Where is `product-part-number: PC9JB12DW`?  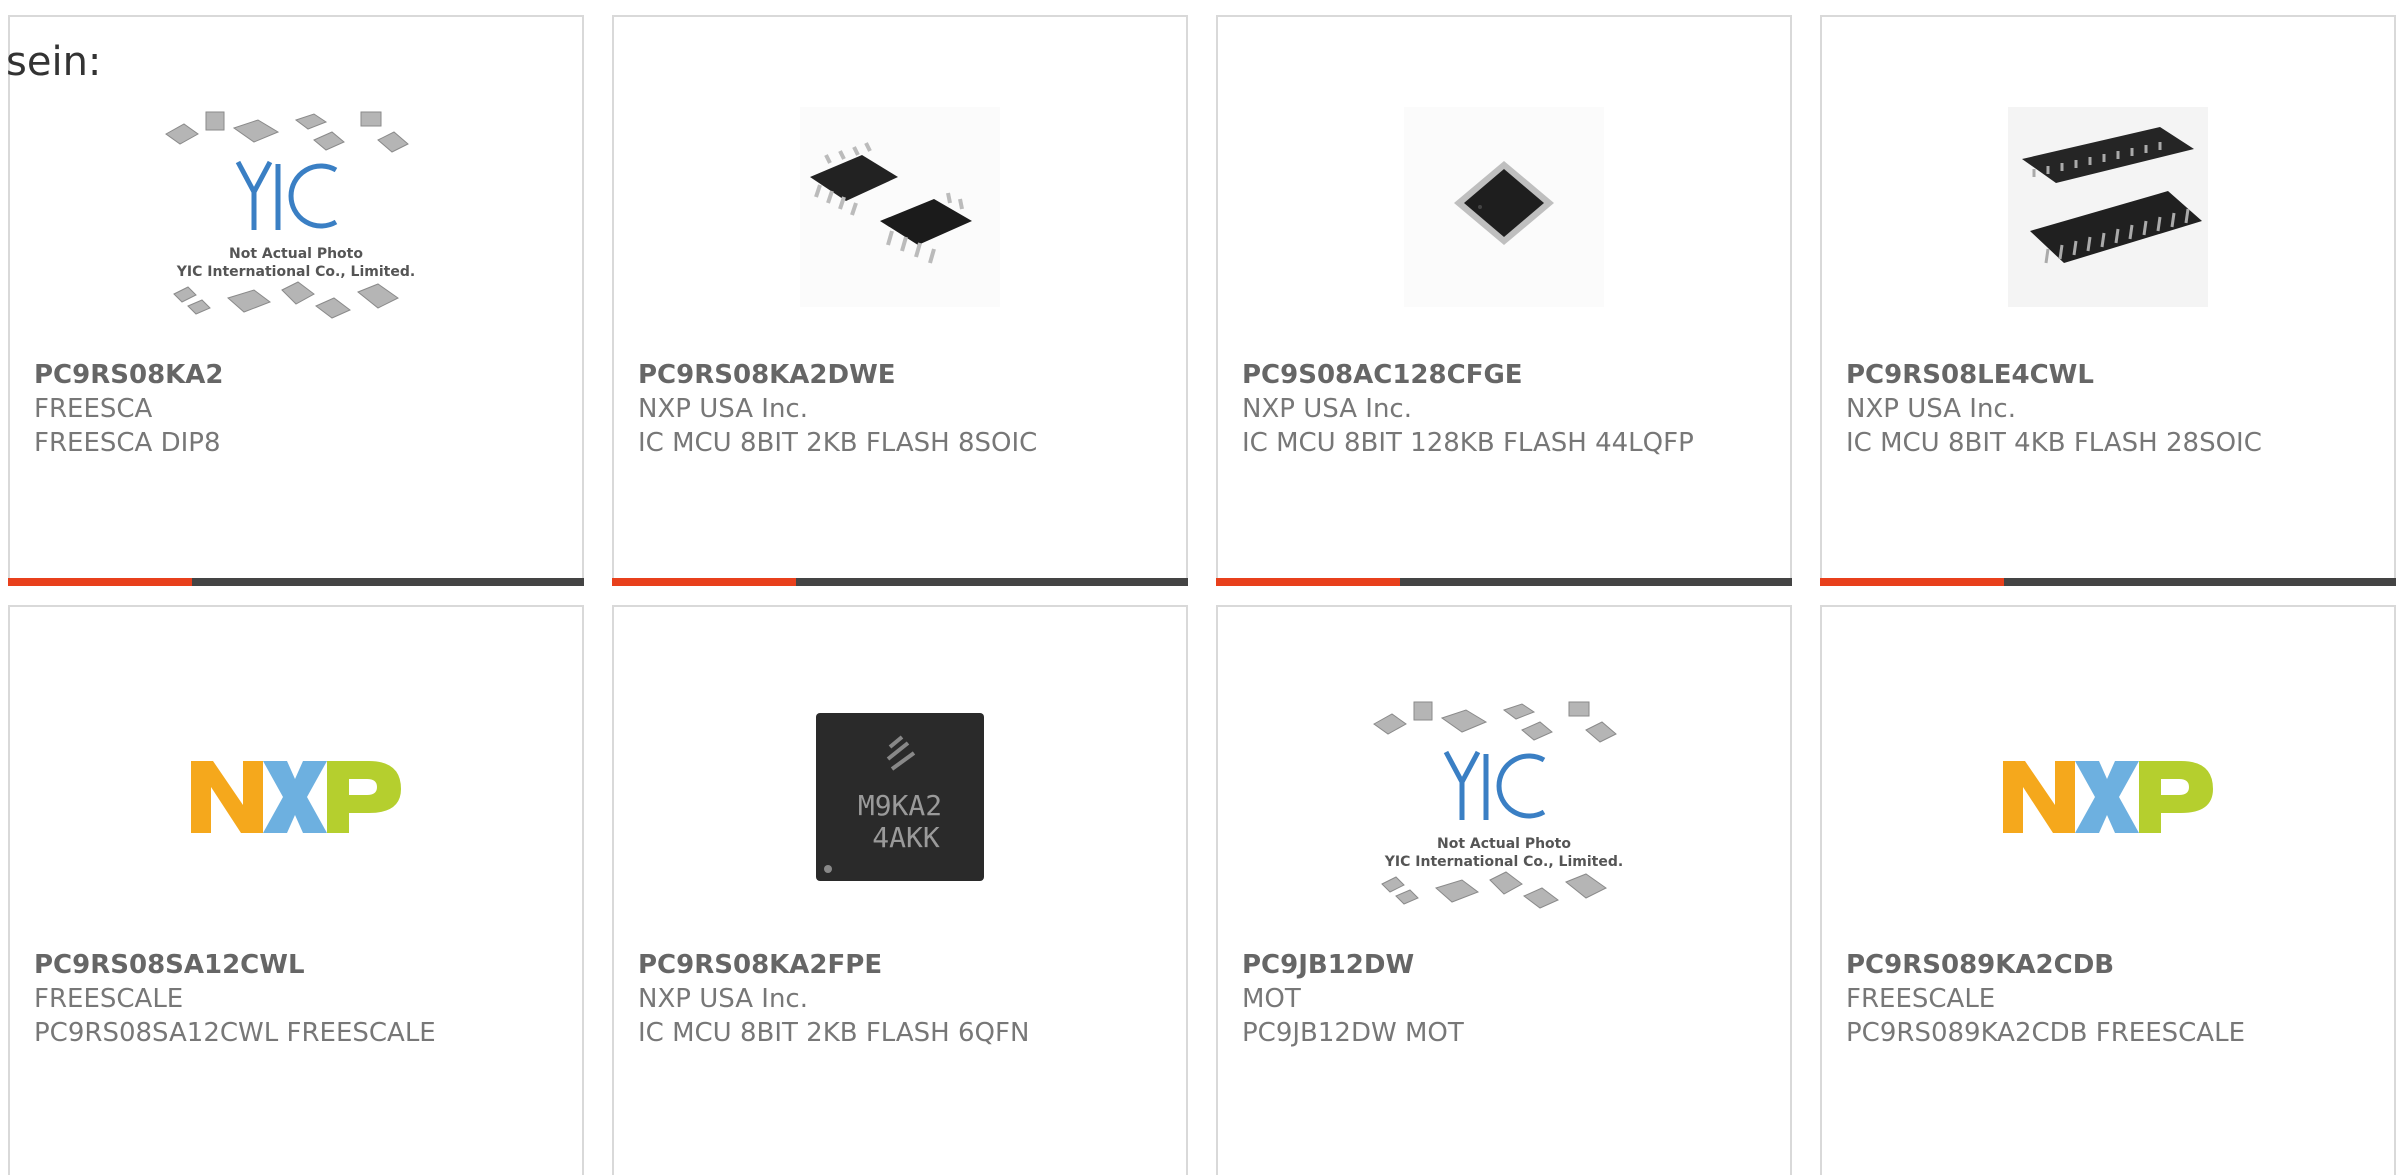 product-part-number: PC9JB12DW is located at coordinates (1508, 965).